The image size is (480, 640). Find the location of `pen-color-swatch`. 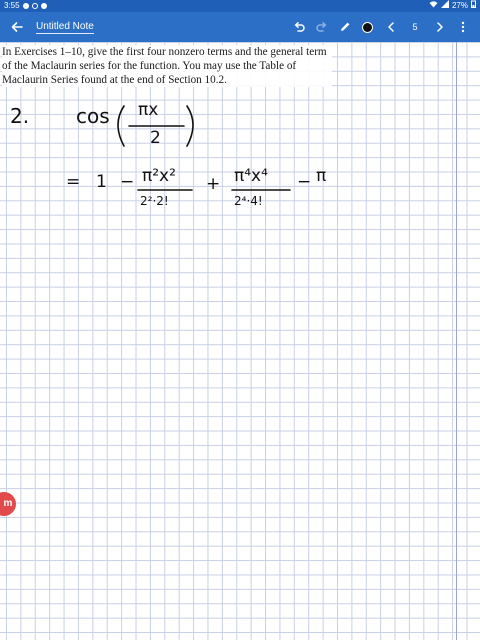

pen-color-swatch is located at coordinates (367, 27).